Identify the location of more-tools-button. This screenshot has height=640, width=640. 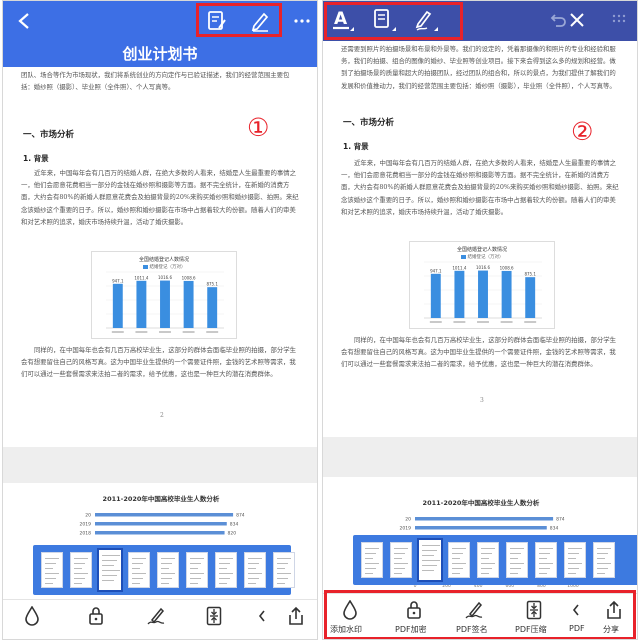
(262, 616).